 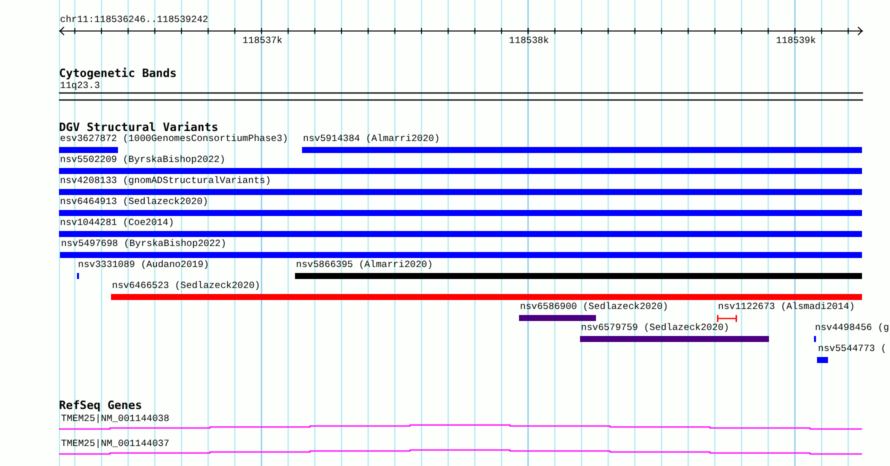 I want to click on feature-label: nsv5544773 (, so click(x=852, y=349).